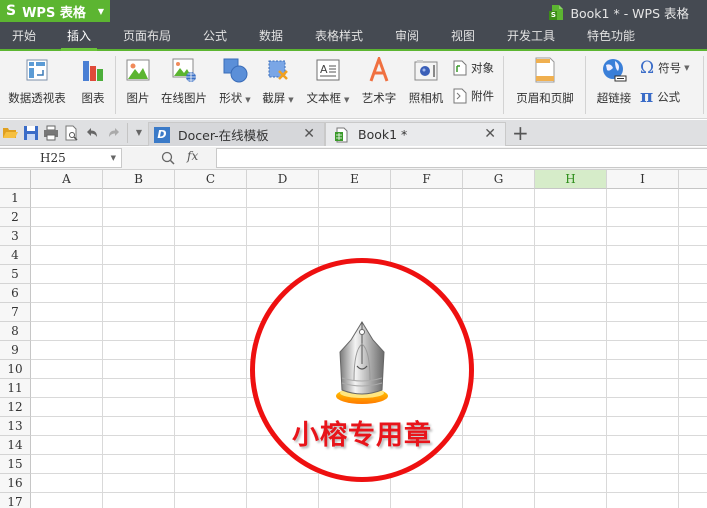 This screenshot has height=508, width=707. Describe the element at coordinates (11, 11) in the screenshot. I see `wps-logo-icon: S` at that location.